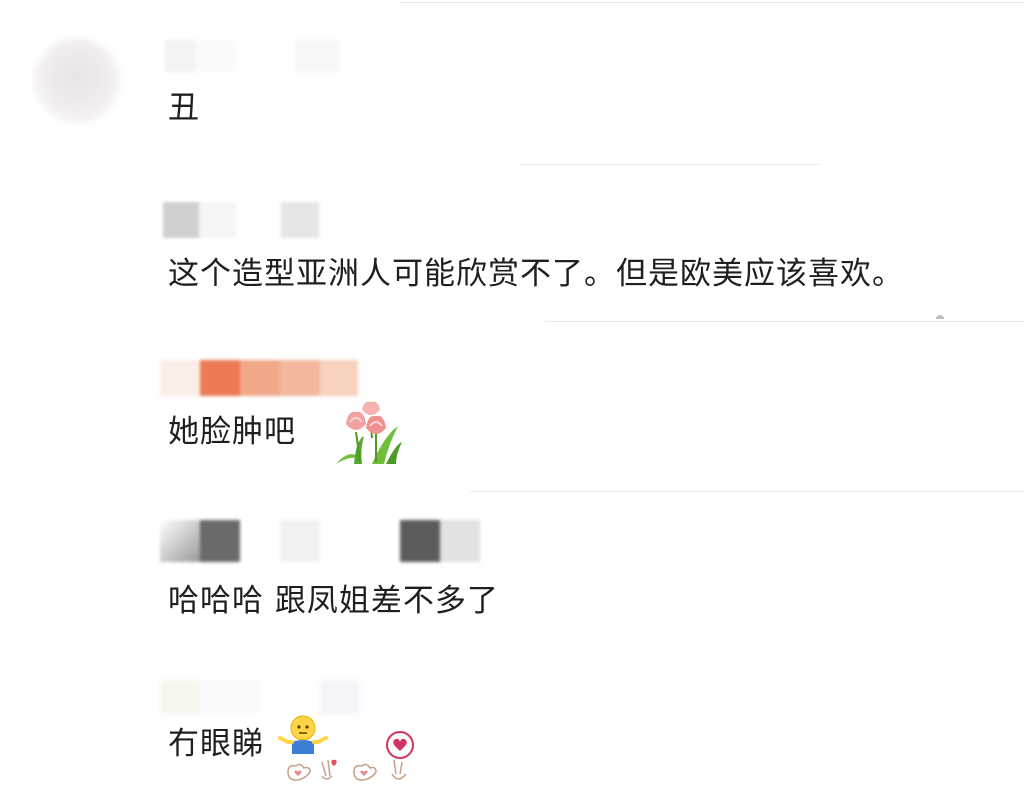  I want to click on shrug-emoji-icon, so click(303, 734).